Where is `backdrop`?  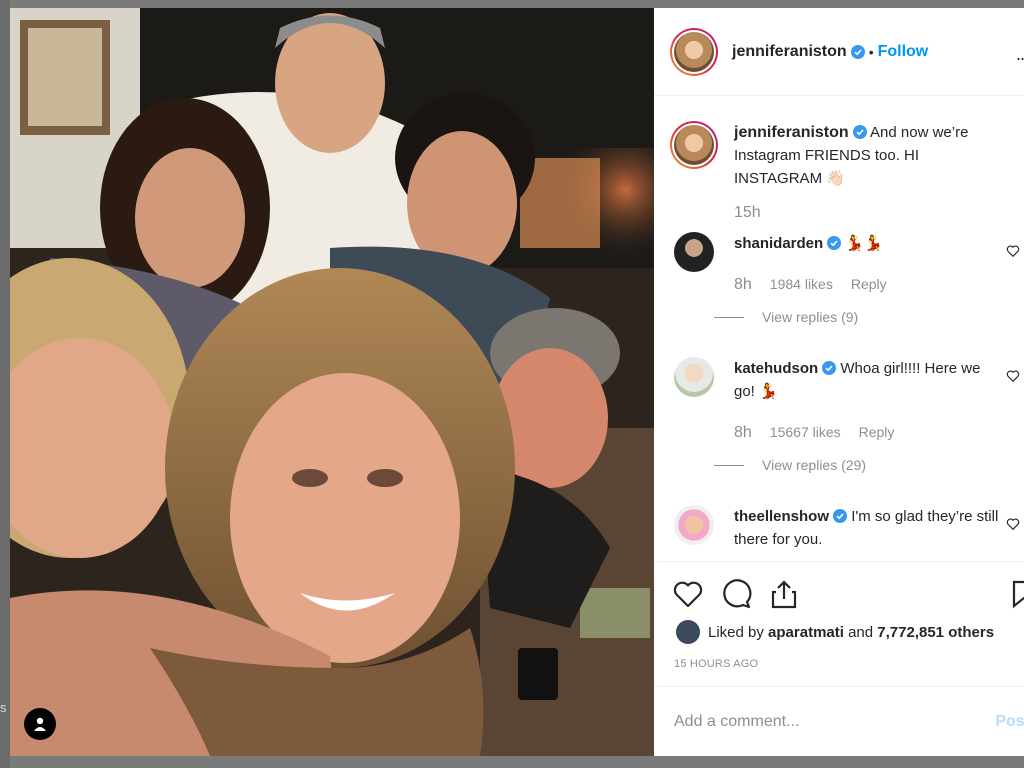
backdrop is located at coordinates (5, 384).